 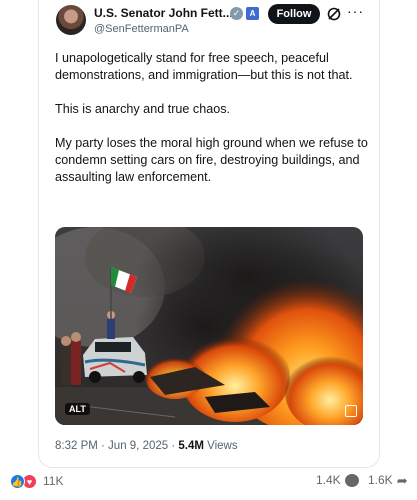 What do you see at coordinates (143, 109) in the screenshot?
I see `tweet-paragraph: This is anarchy and true chaos.` at bounding box center [143, 109].